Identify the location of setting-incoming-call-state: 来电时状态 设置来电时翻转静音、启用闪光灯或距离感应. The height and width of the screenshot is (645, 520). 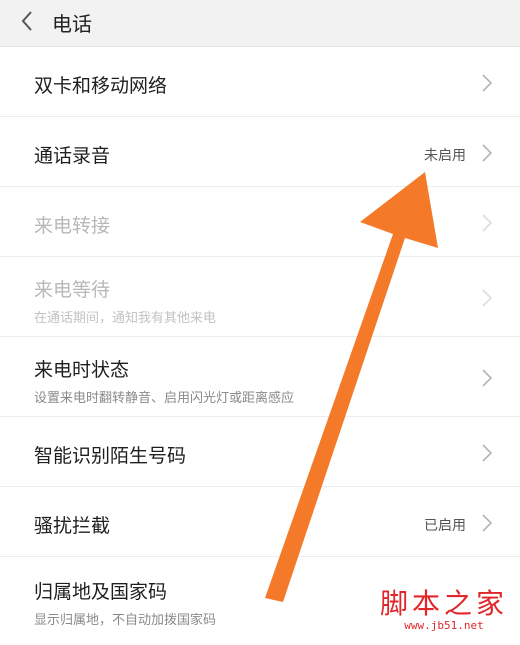
(260, 377).